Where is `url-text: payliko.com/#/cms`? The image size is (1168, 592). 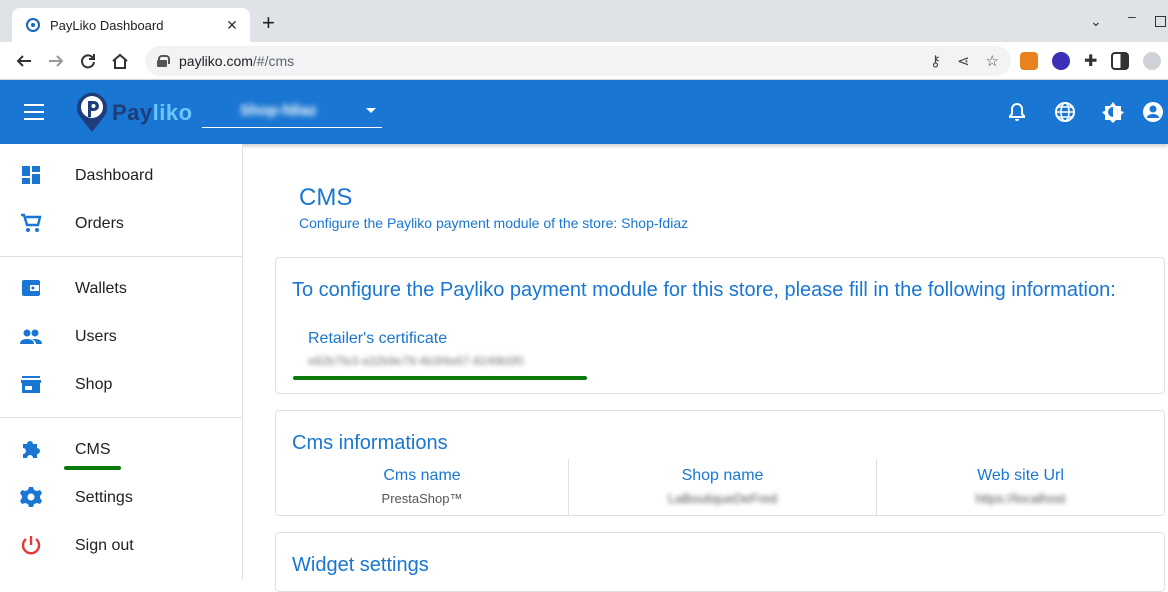 url-text: payliko.com/#/cms is located at coordinates (237, 61).